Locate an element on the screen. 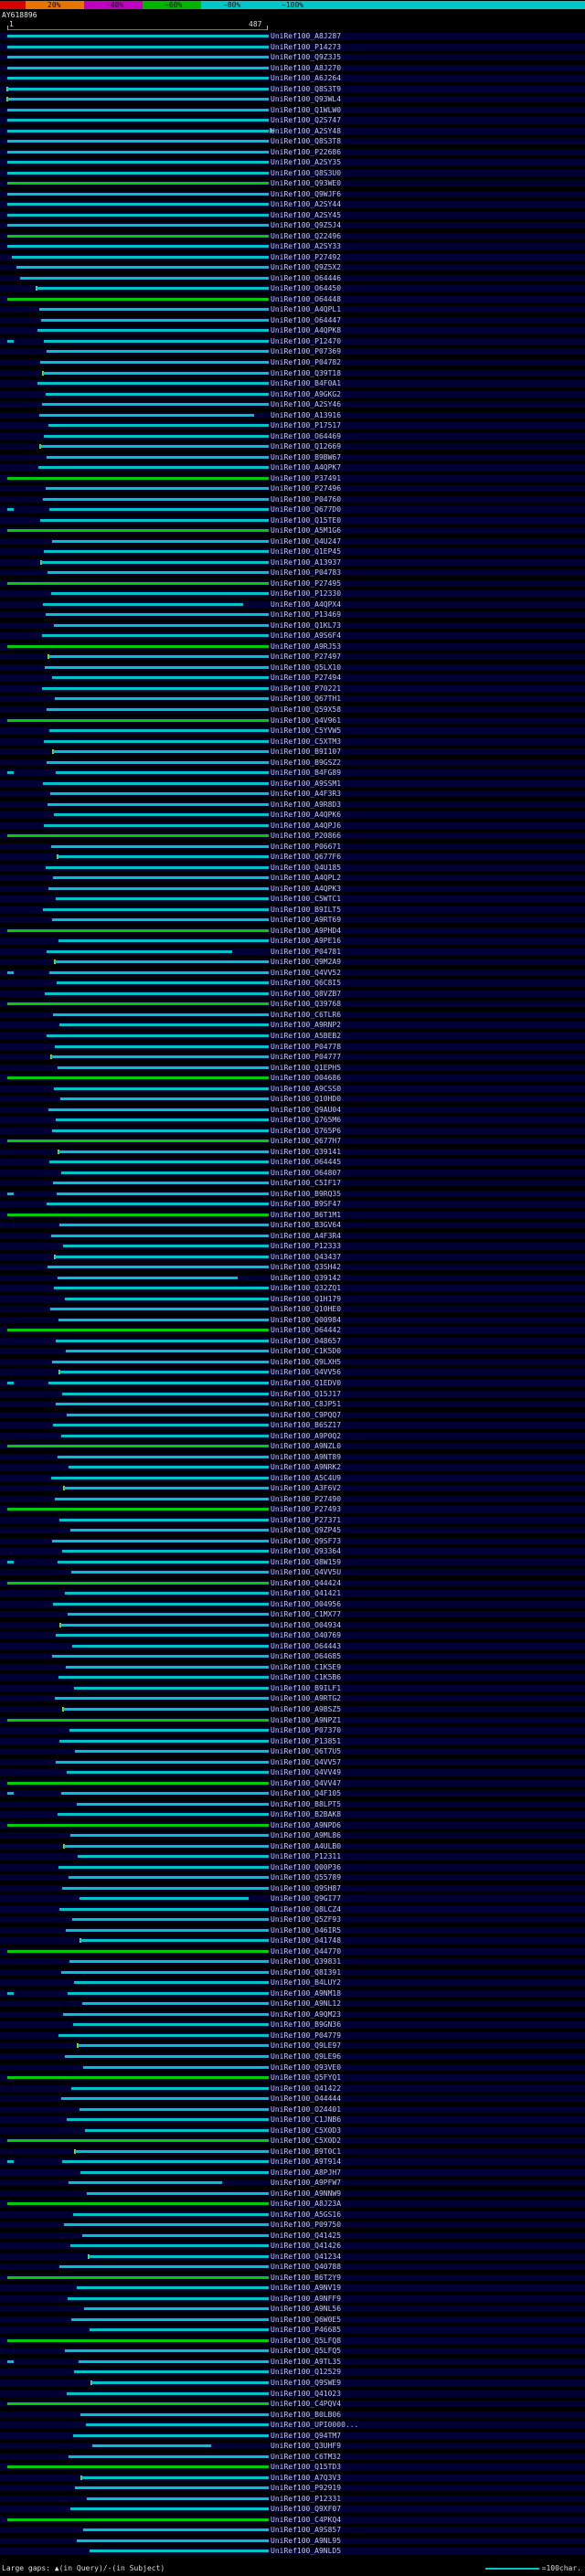  hit-label: UniRef100_A9NL12 is located at coordinates (306, 2004).